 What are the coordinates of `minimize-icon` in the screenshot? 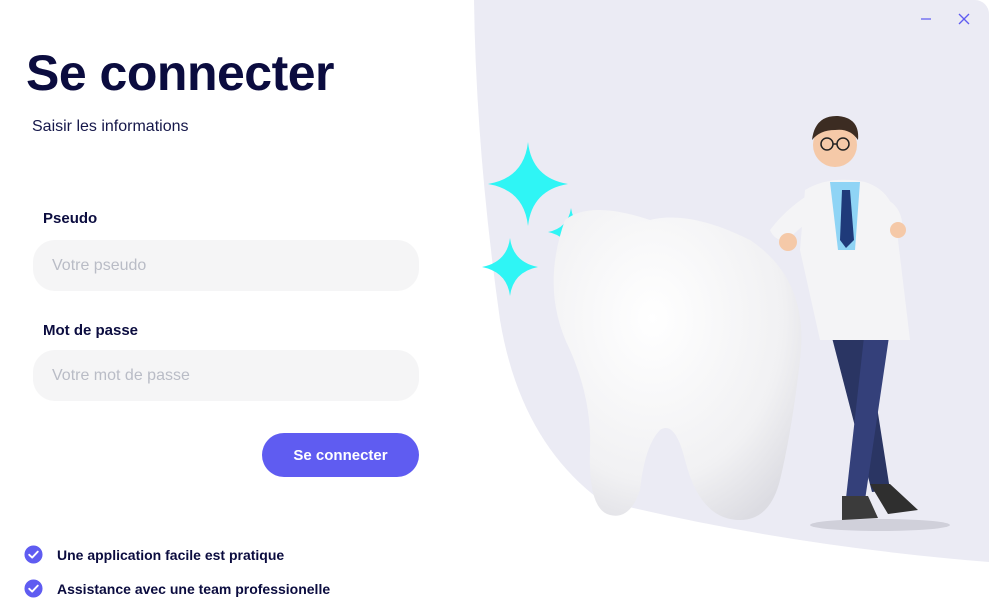 It's located at (926, 19).